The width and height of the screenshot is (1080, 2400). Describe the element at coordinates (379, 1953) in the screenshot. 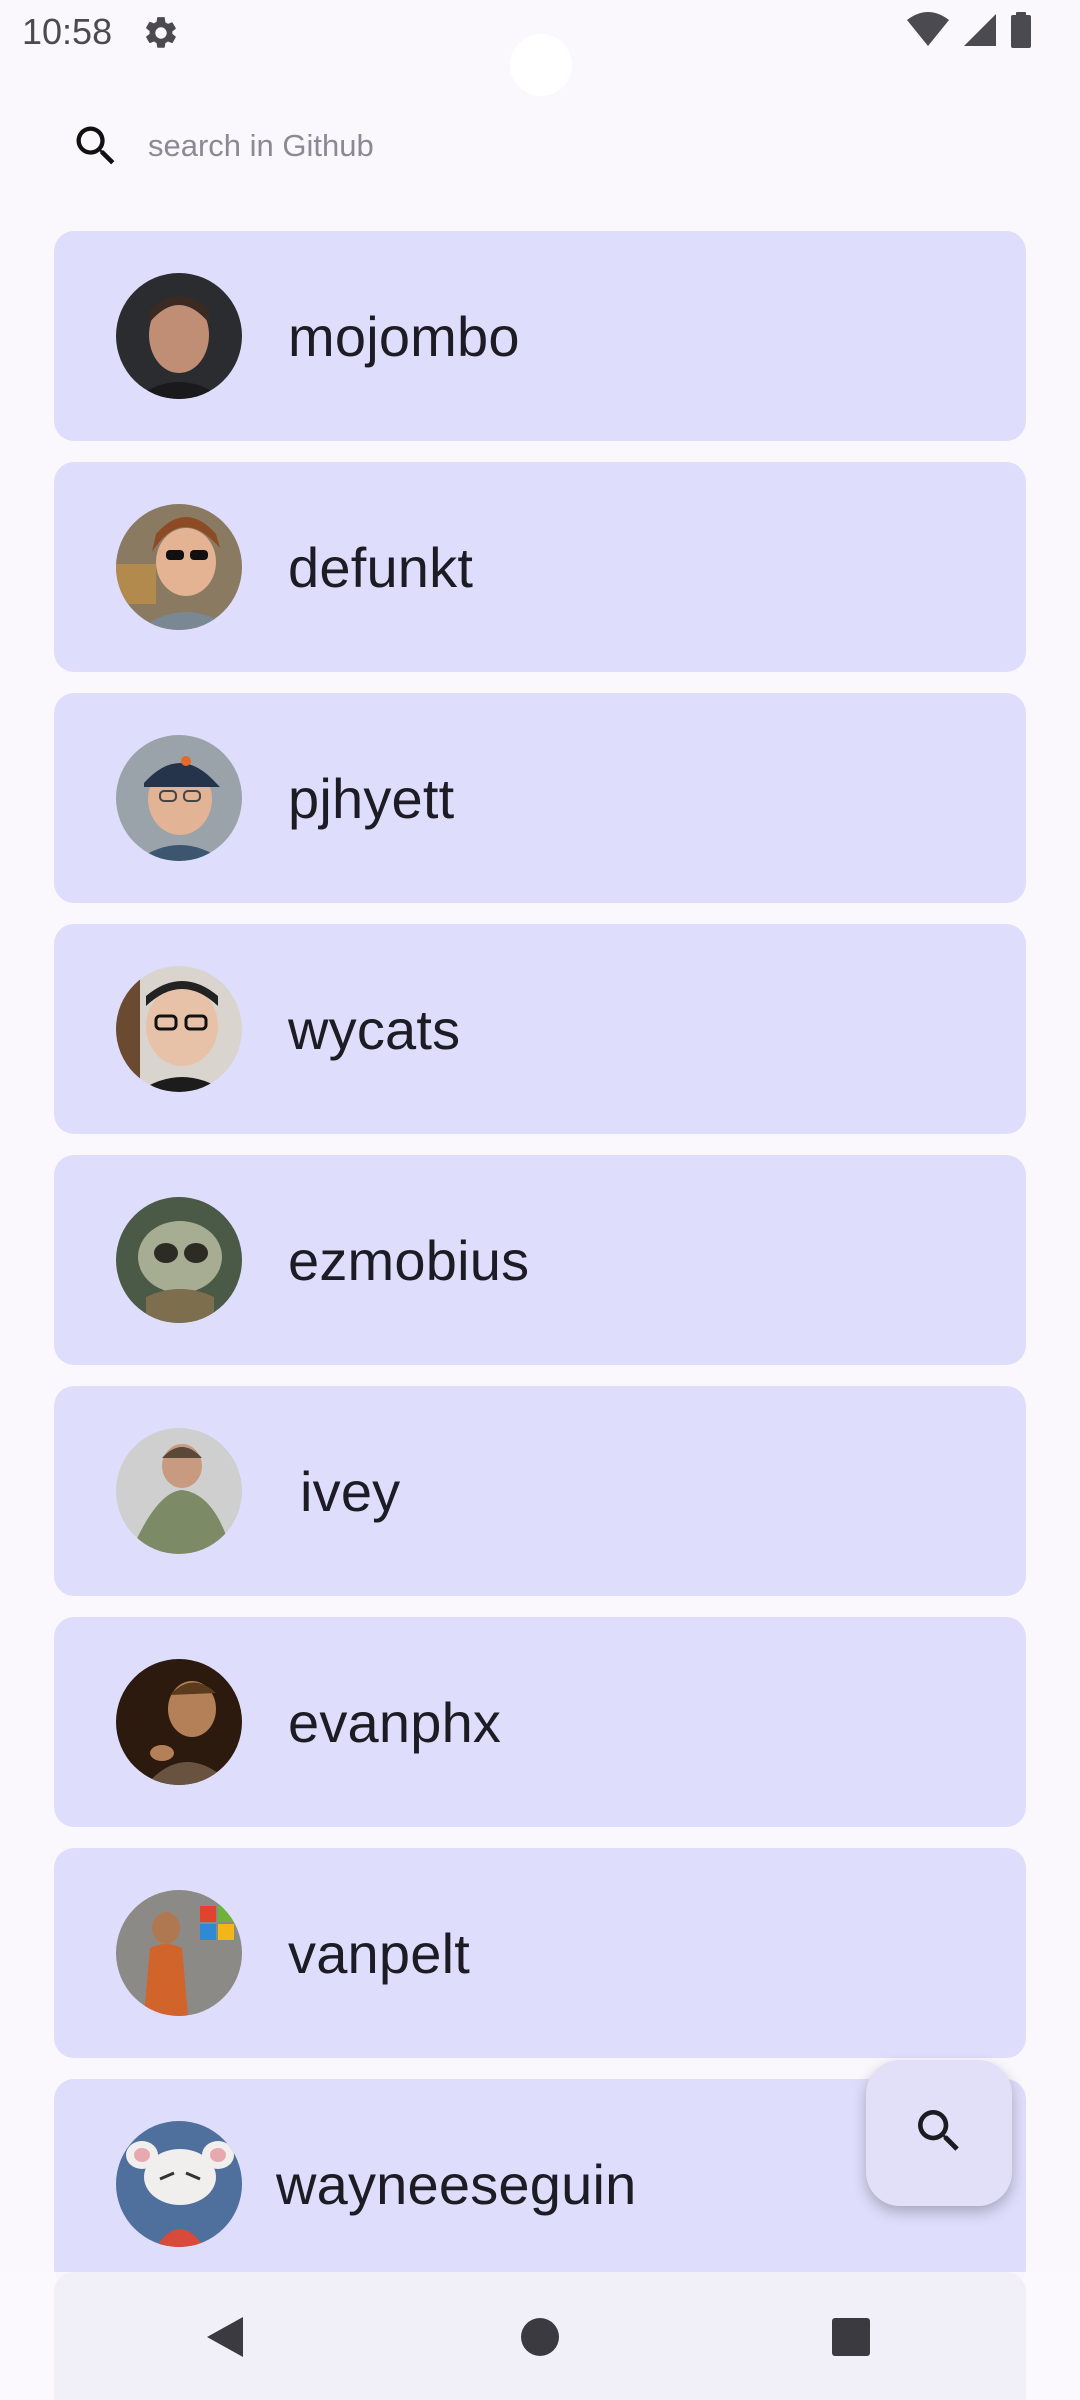

I see `user-login: vanpelt` at that location.